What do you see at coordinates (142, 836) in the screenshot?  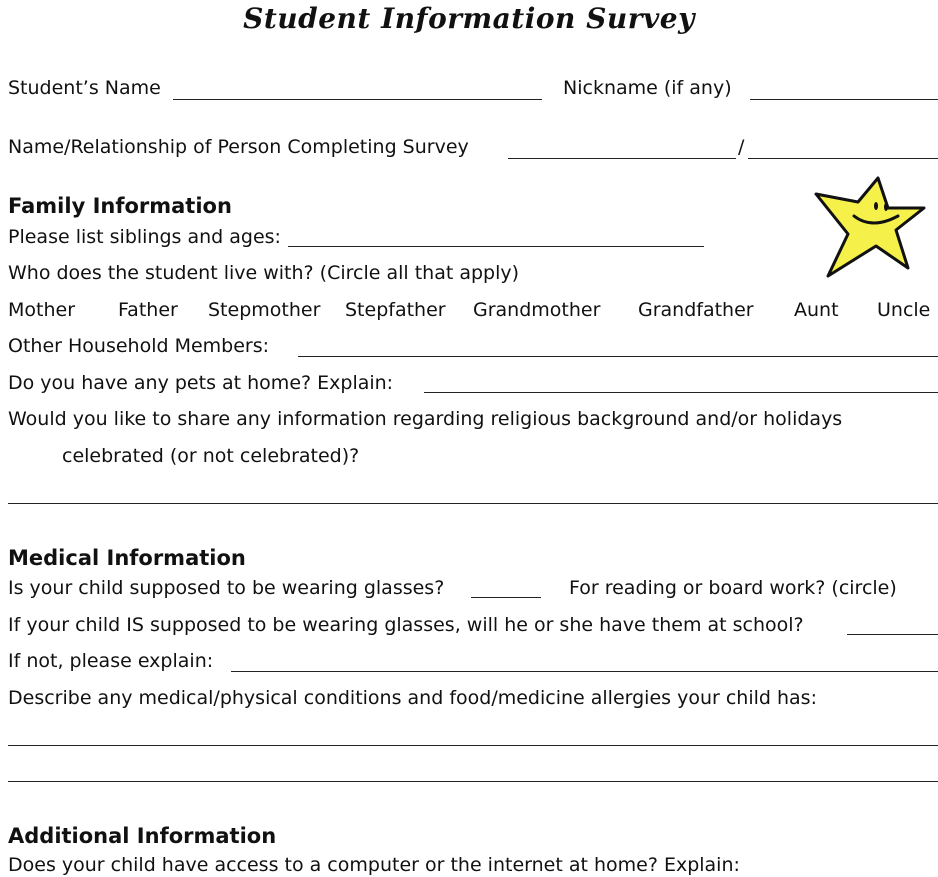 I see `additional-heading: Additional Information` at bounding box center [142, 836].